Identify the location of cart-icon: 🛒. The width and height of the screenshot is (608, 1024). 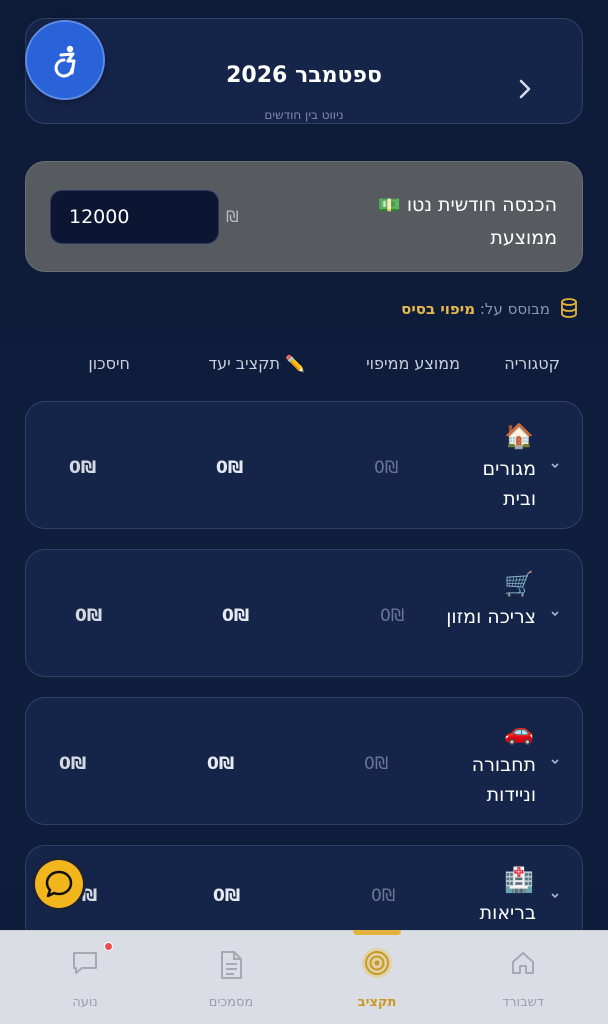
(519, 584).